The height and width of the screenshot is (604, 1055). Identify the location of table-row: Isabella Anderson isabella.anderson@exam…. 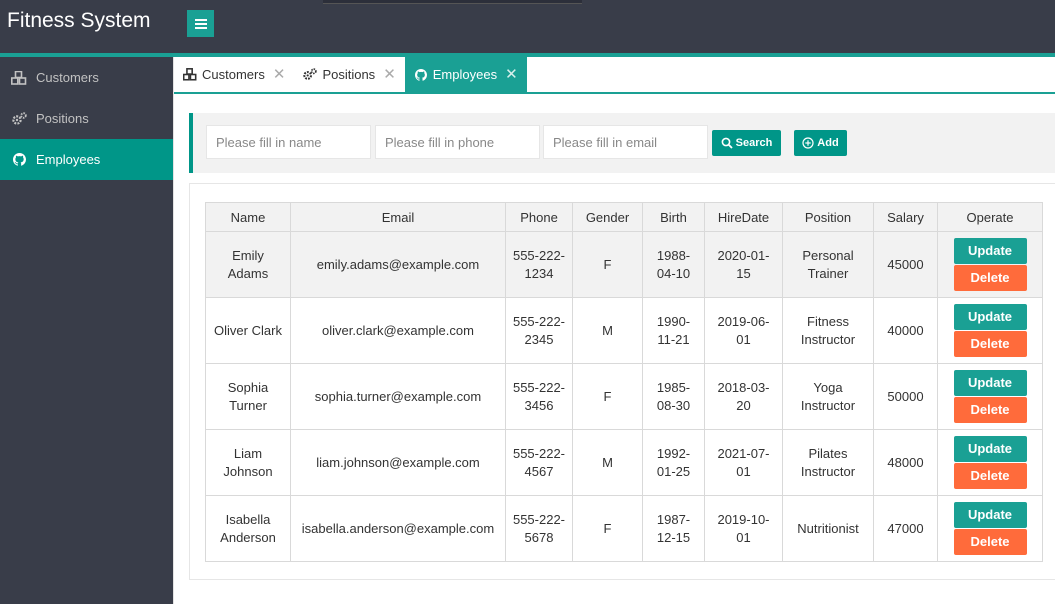
(624, 528).